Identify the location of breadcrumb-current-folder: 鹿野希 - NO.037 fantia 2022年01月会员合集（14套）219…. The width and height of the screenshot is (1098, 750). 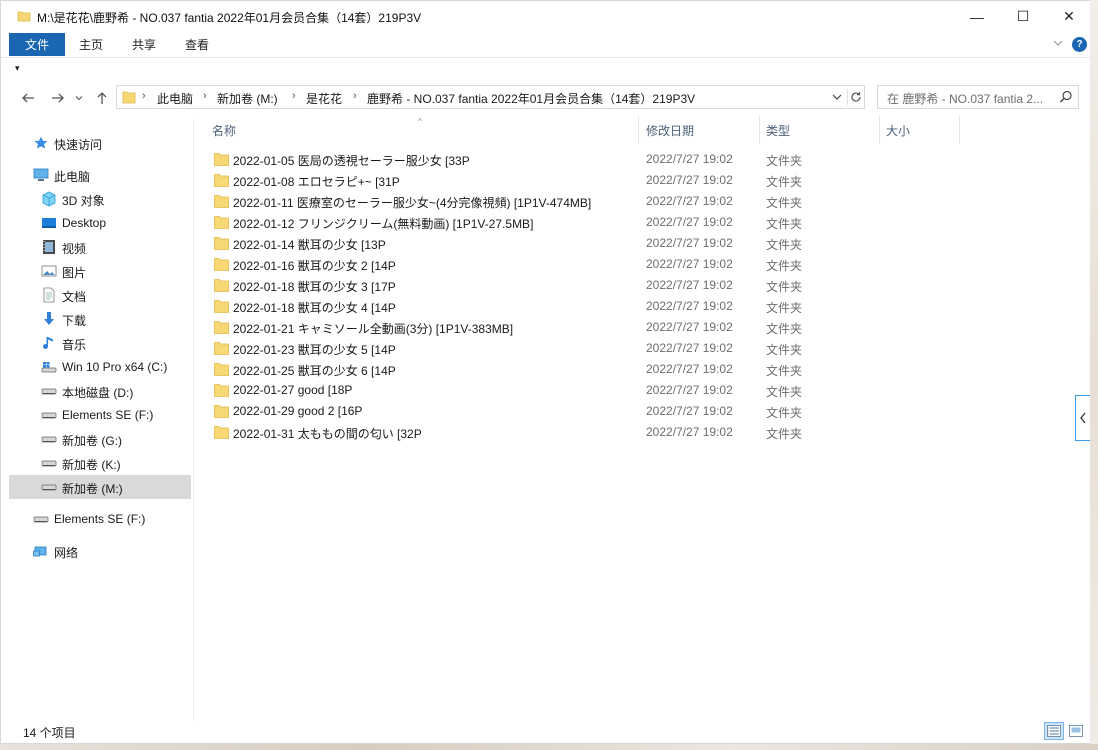
(531, 98).